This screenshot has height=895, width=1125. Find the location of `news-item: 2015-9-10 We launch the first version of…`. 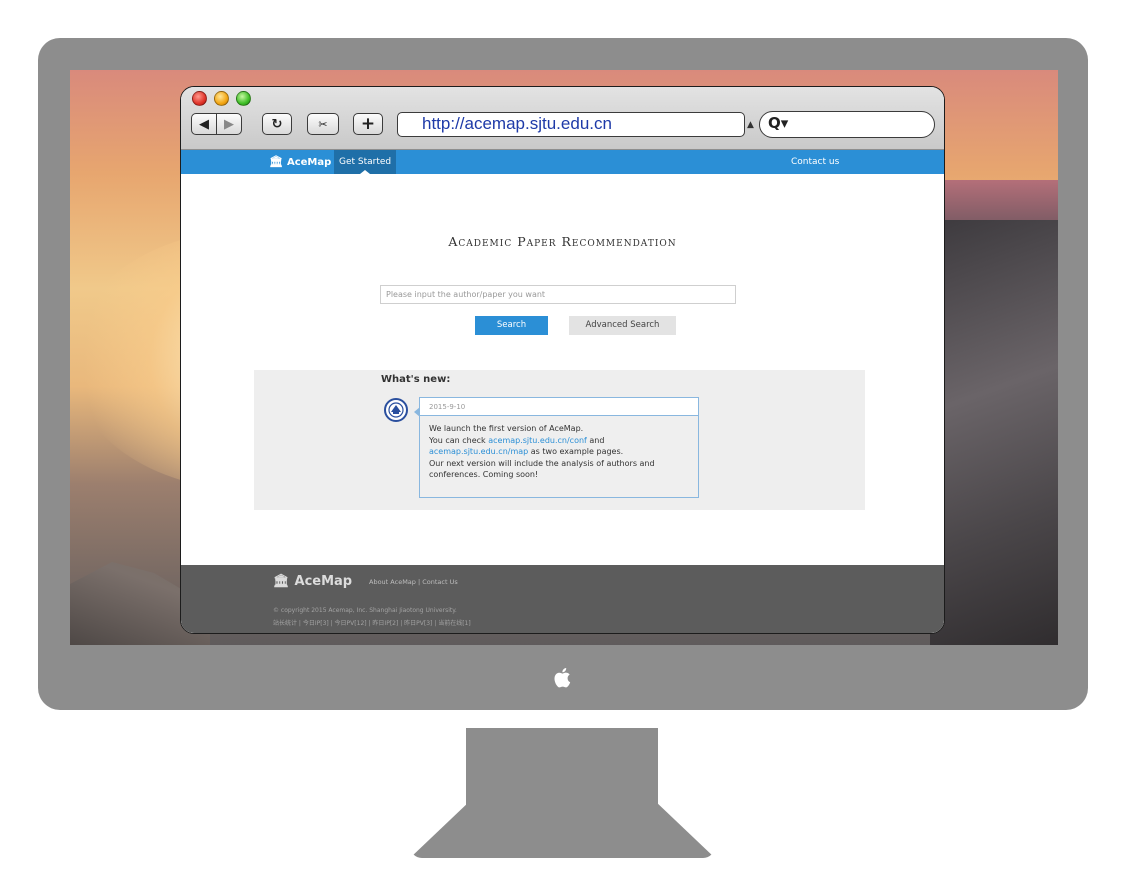

news-item: 2015-9-10 We launch the first version of… is located at coordinates (556, 447).